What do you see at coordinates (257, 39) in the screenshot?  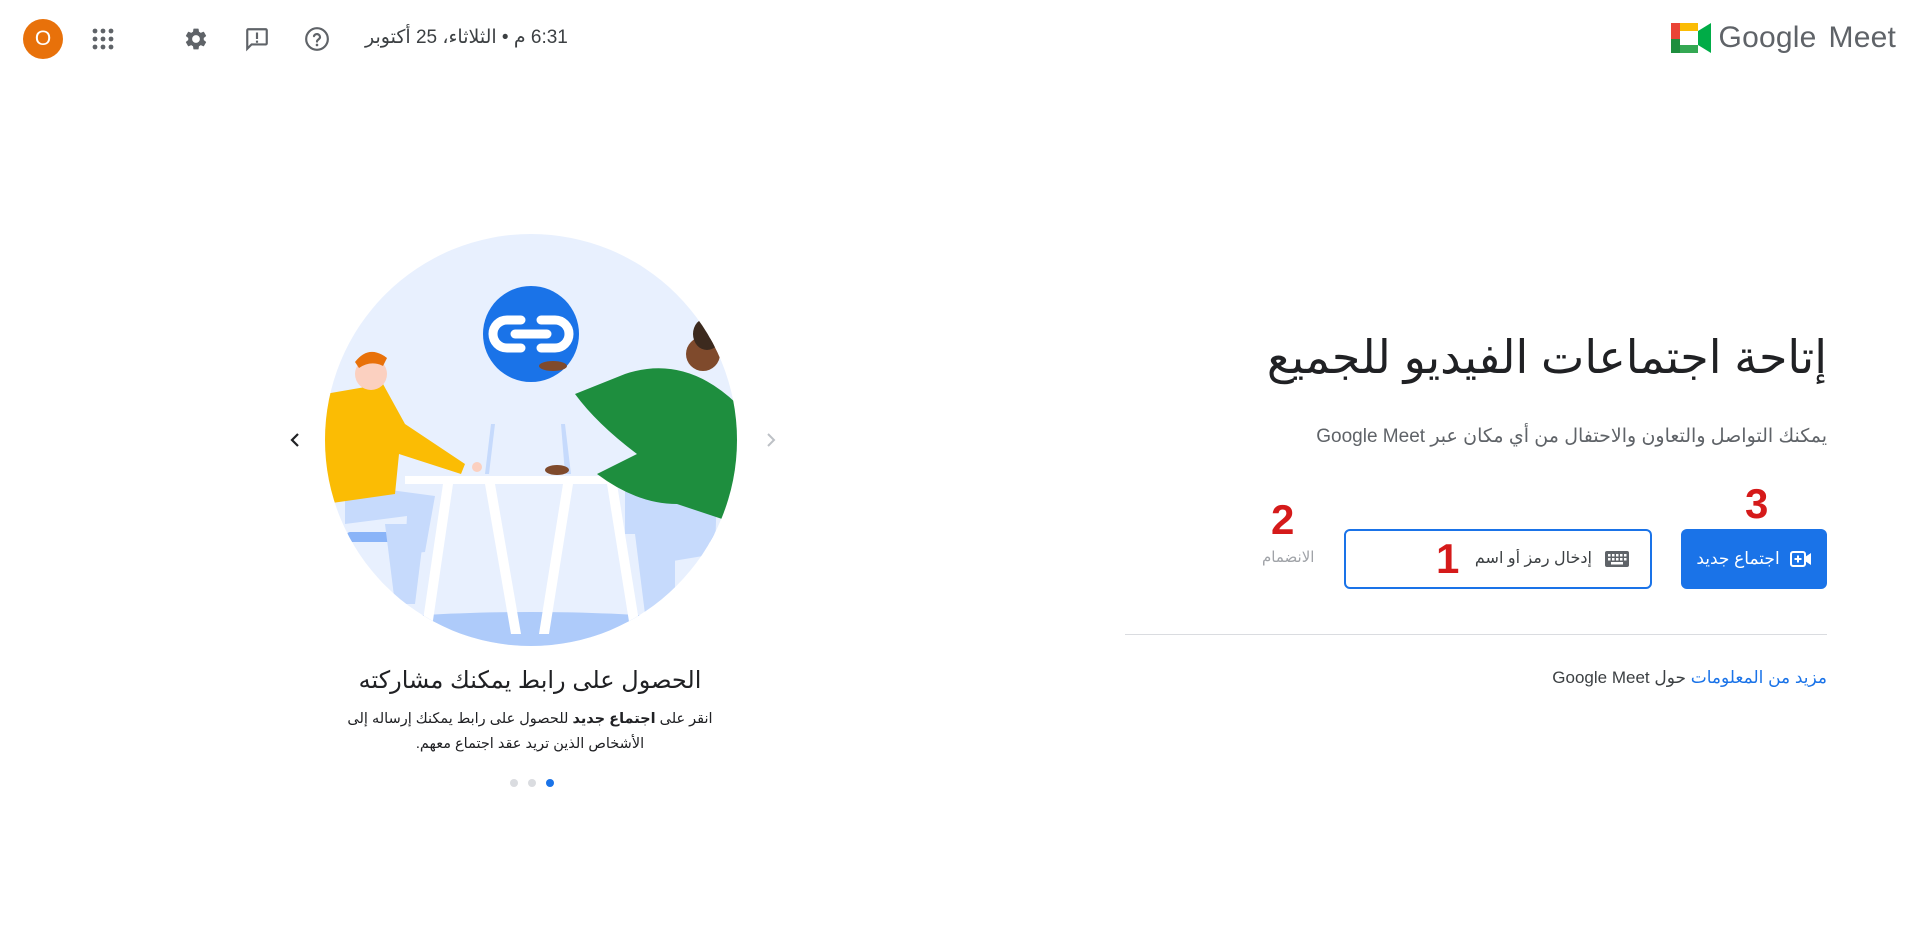 I see `feedback-icon` at bounding box center [257, 39].